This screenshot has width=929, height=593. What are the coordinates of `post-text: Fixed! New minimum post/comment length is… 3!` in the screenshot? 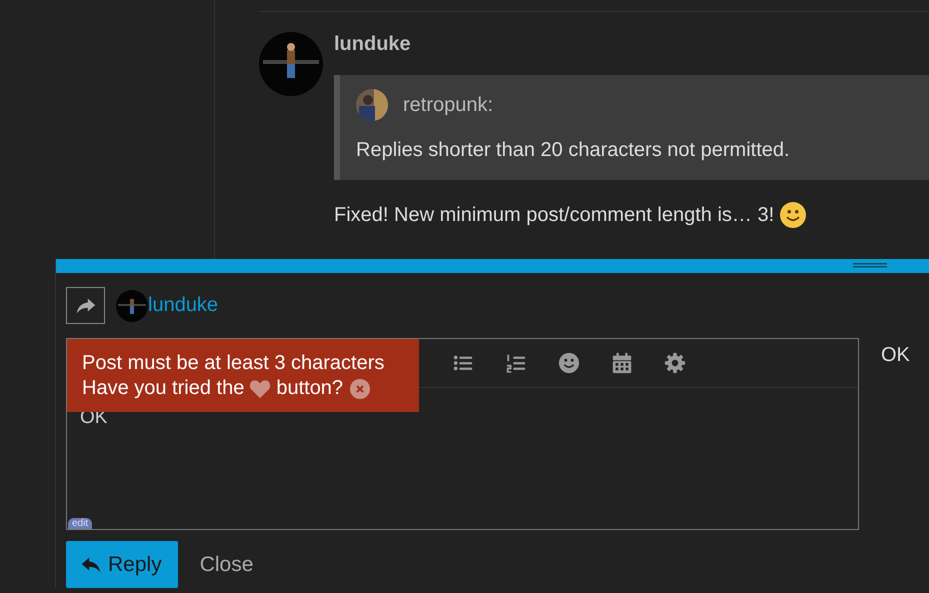 It's located at (554, 215).